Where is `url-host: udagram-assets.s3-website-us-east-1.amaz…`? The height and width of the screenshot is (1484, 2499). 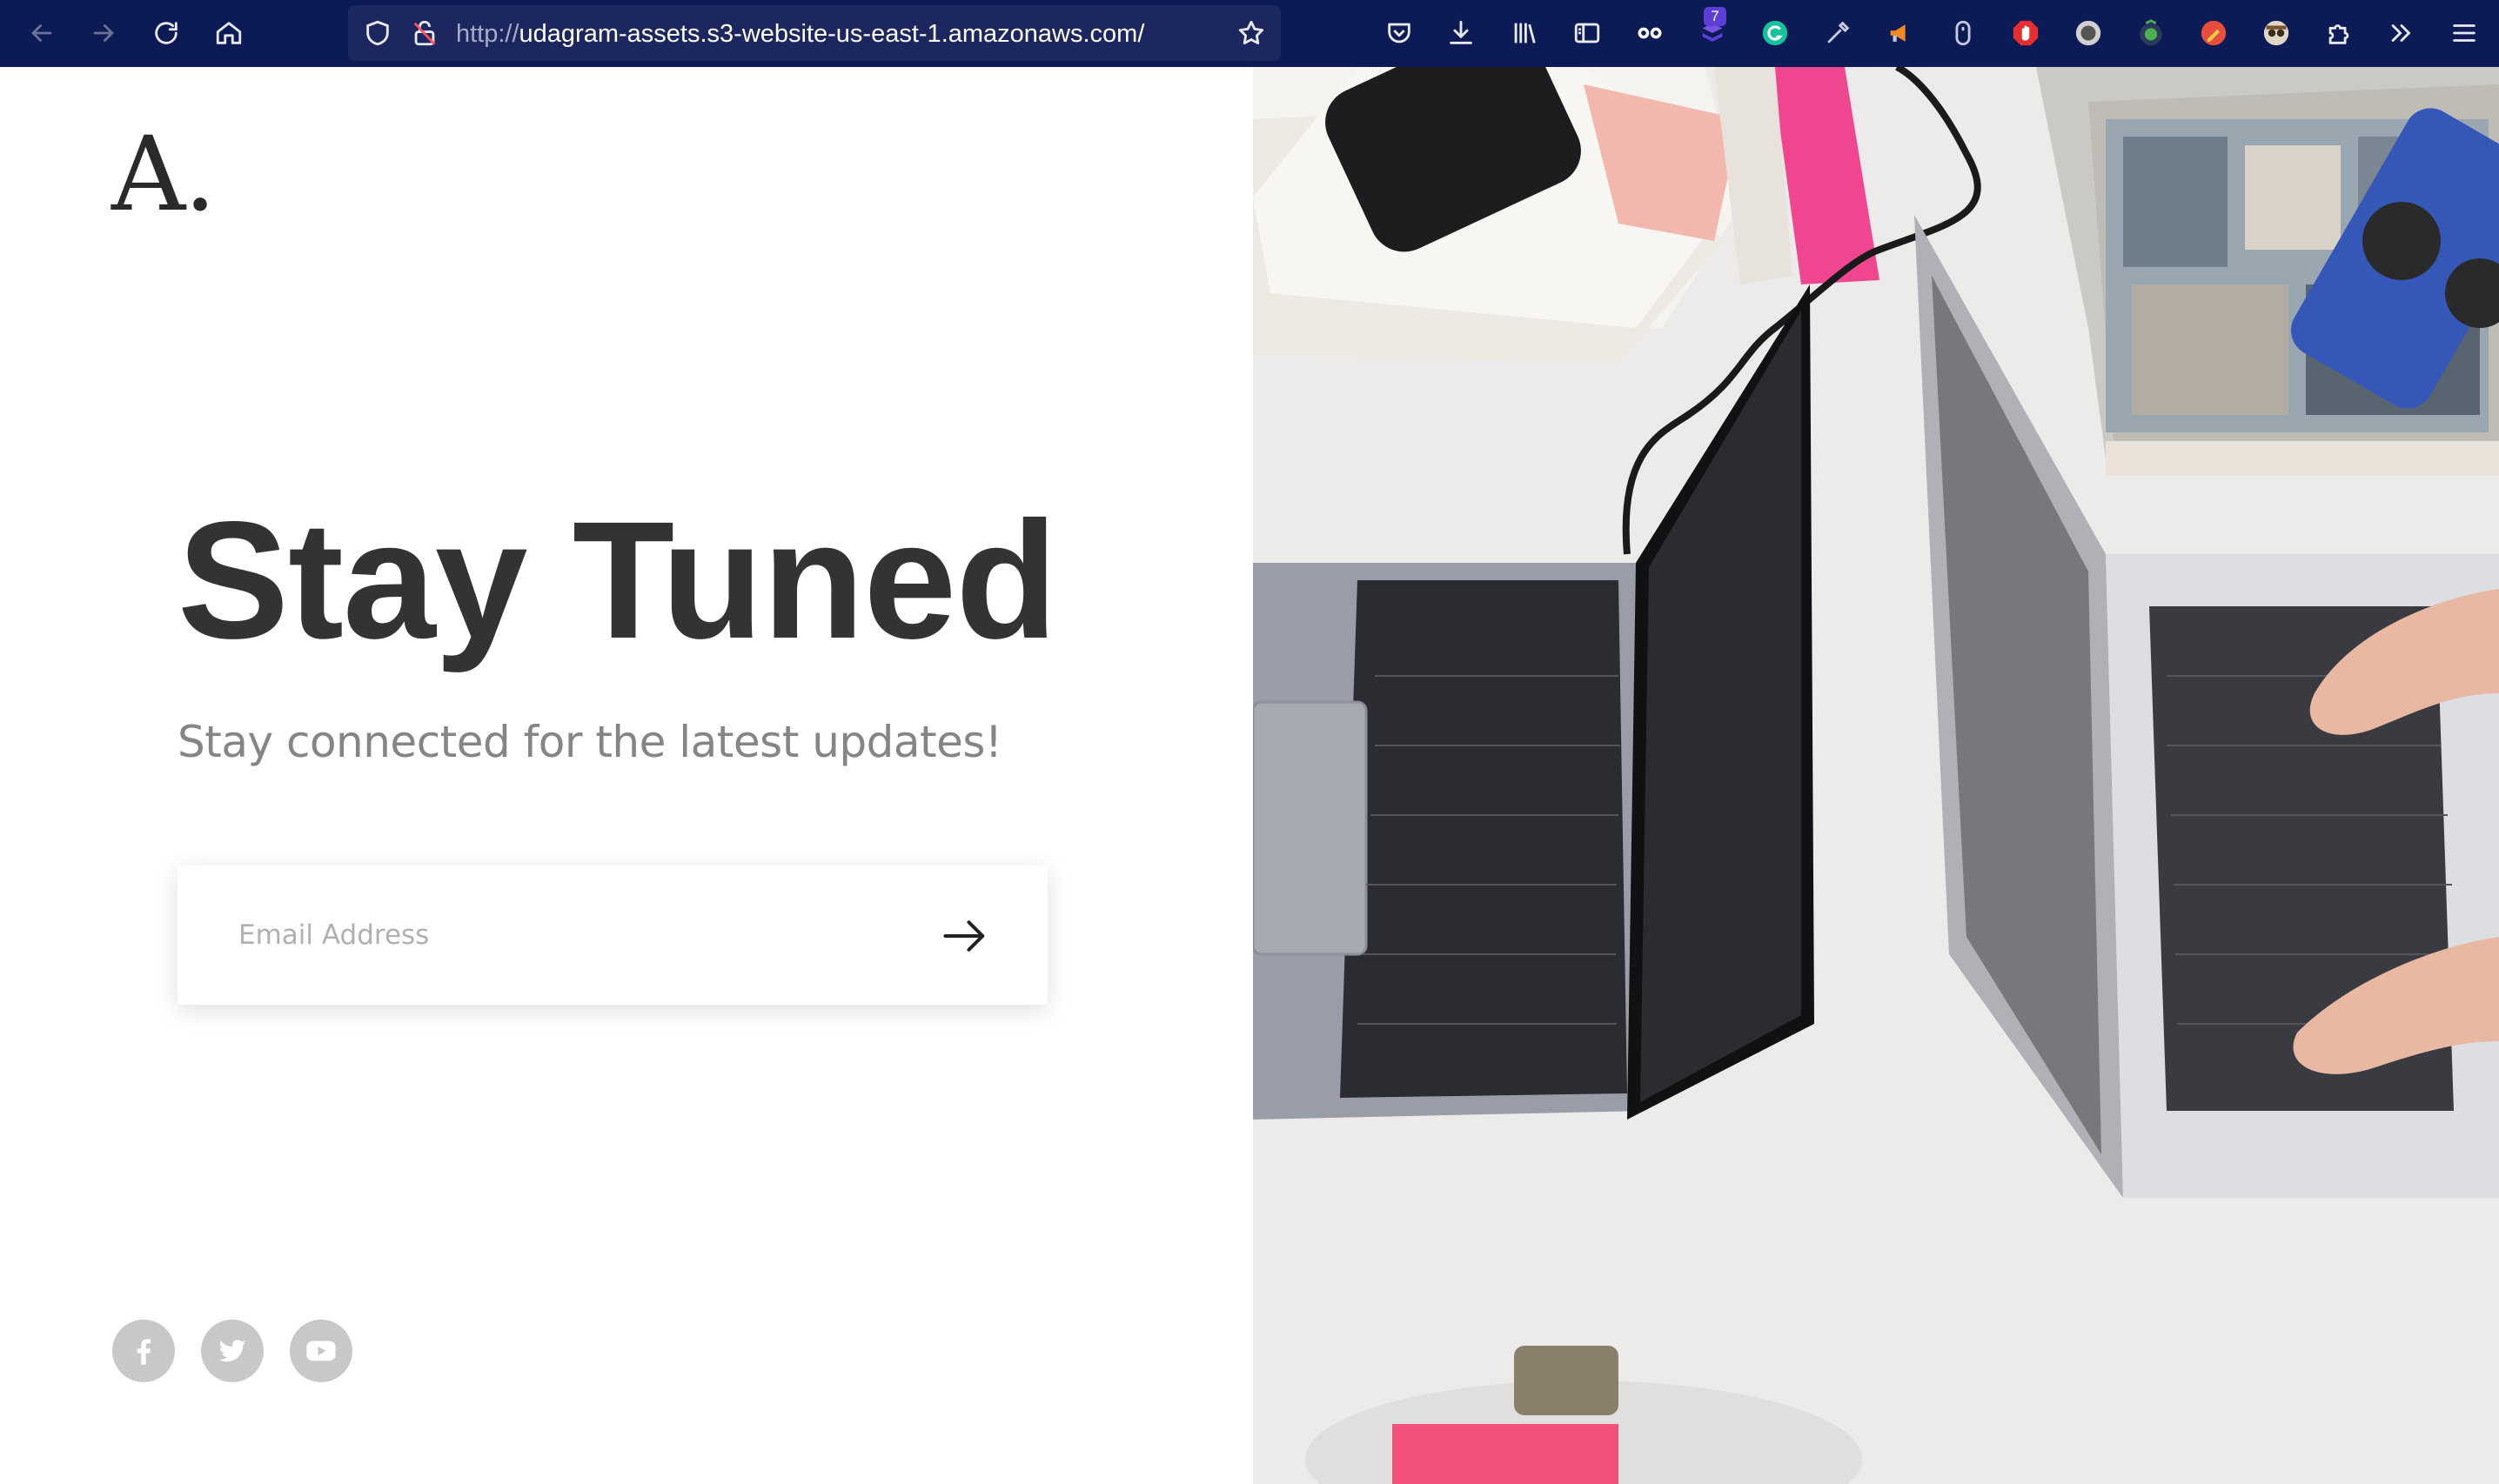 url-host: udagram-assets.s3-website-us-east-1.amaz… is located at coordinates (832, 34).